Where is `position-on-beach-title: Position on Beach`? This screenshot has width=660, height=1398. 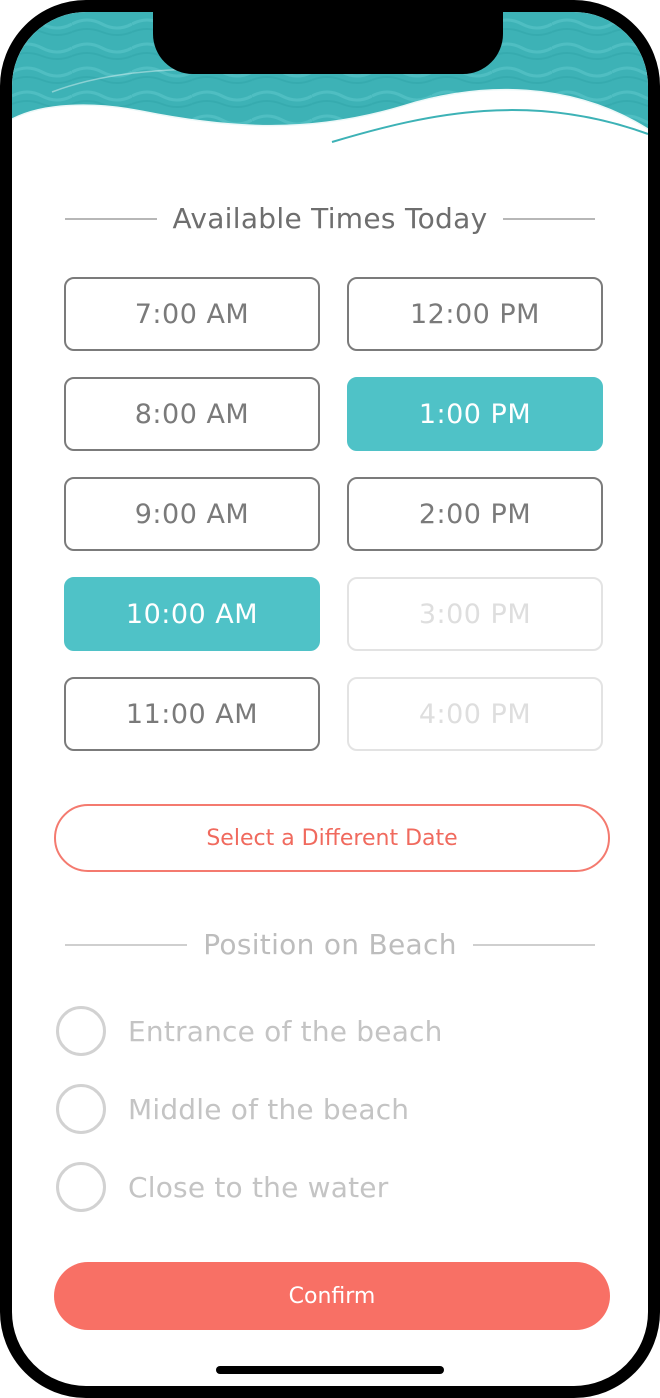
position-on-beach-title: Position on Beach is located at coordinates (330, 944).